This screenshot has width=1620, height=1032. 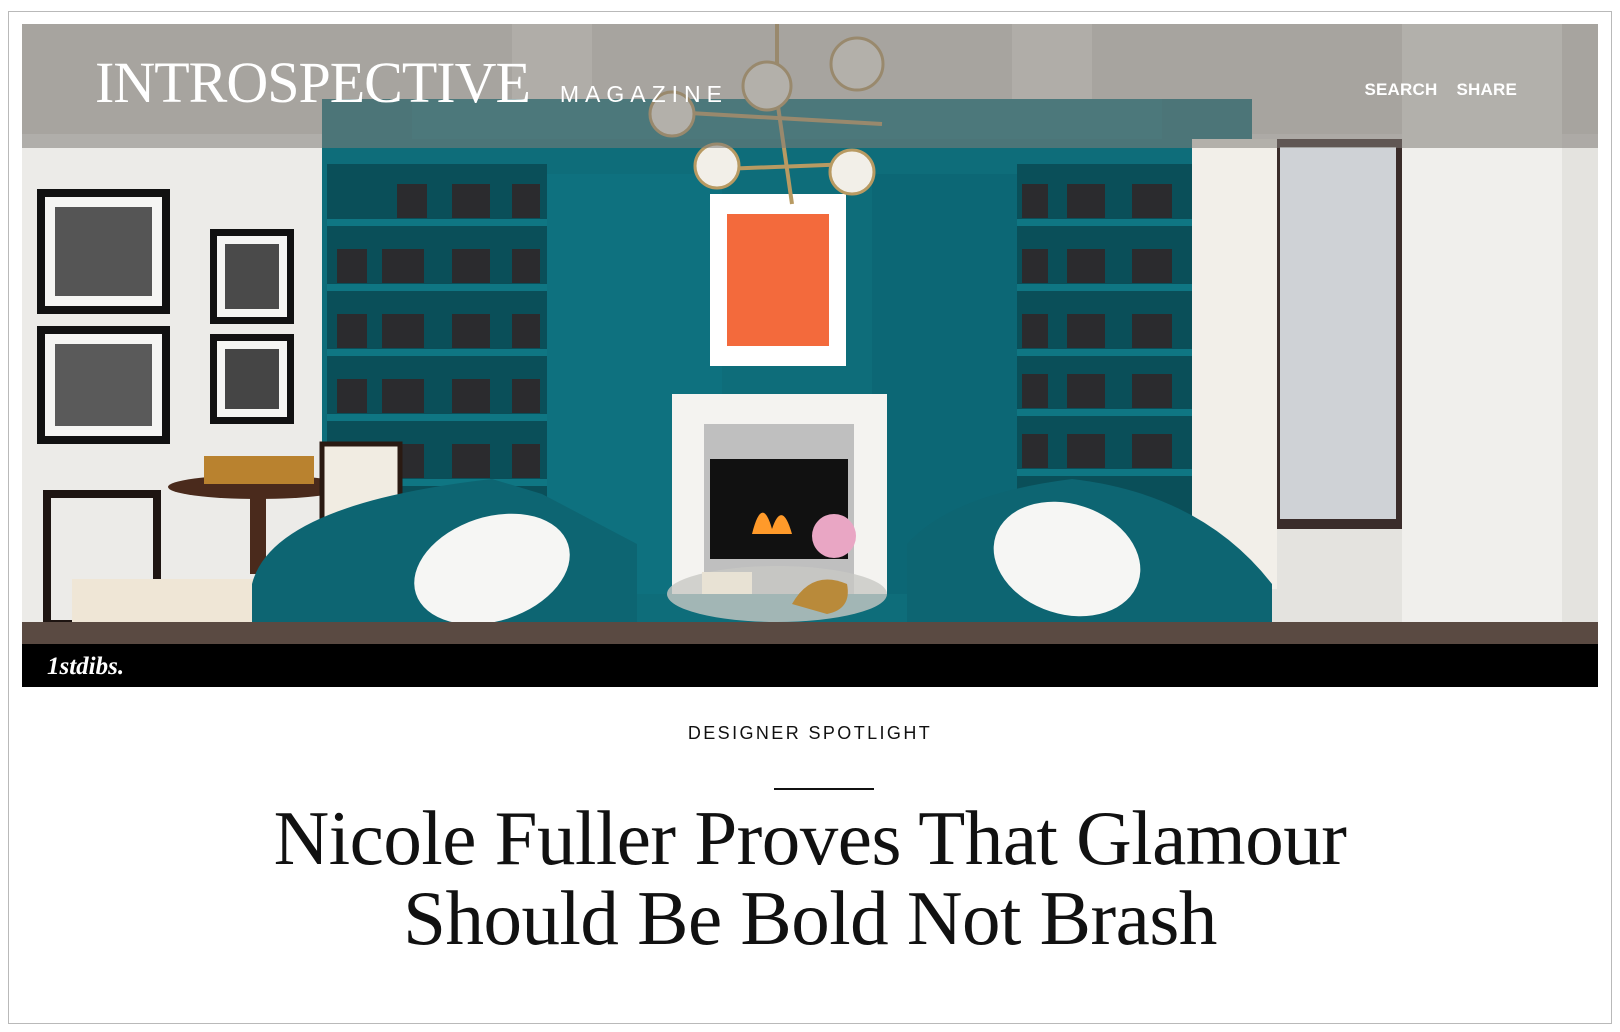 I want to click on share-link: SHARE, so click(x=1486, y=90).